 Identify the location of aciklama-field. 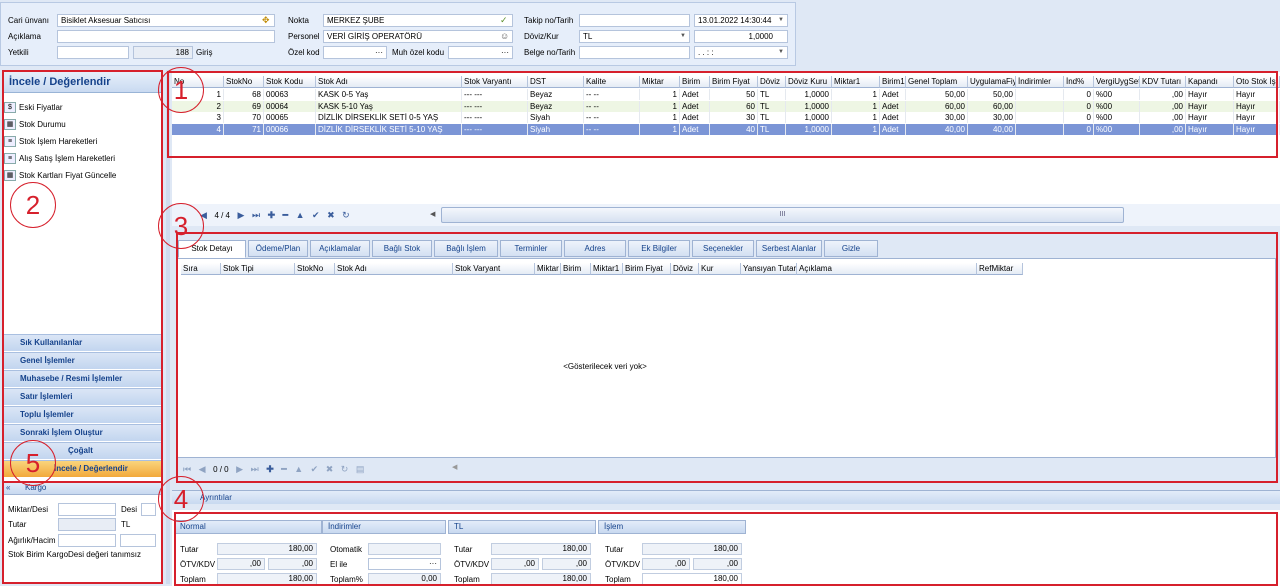
(166, 36).